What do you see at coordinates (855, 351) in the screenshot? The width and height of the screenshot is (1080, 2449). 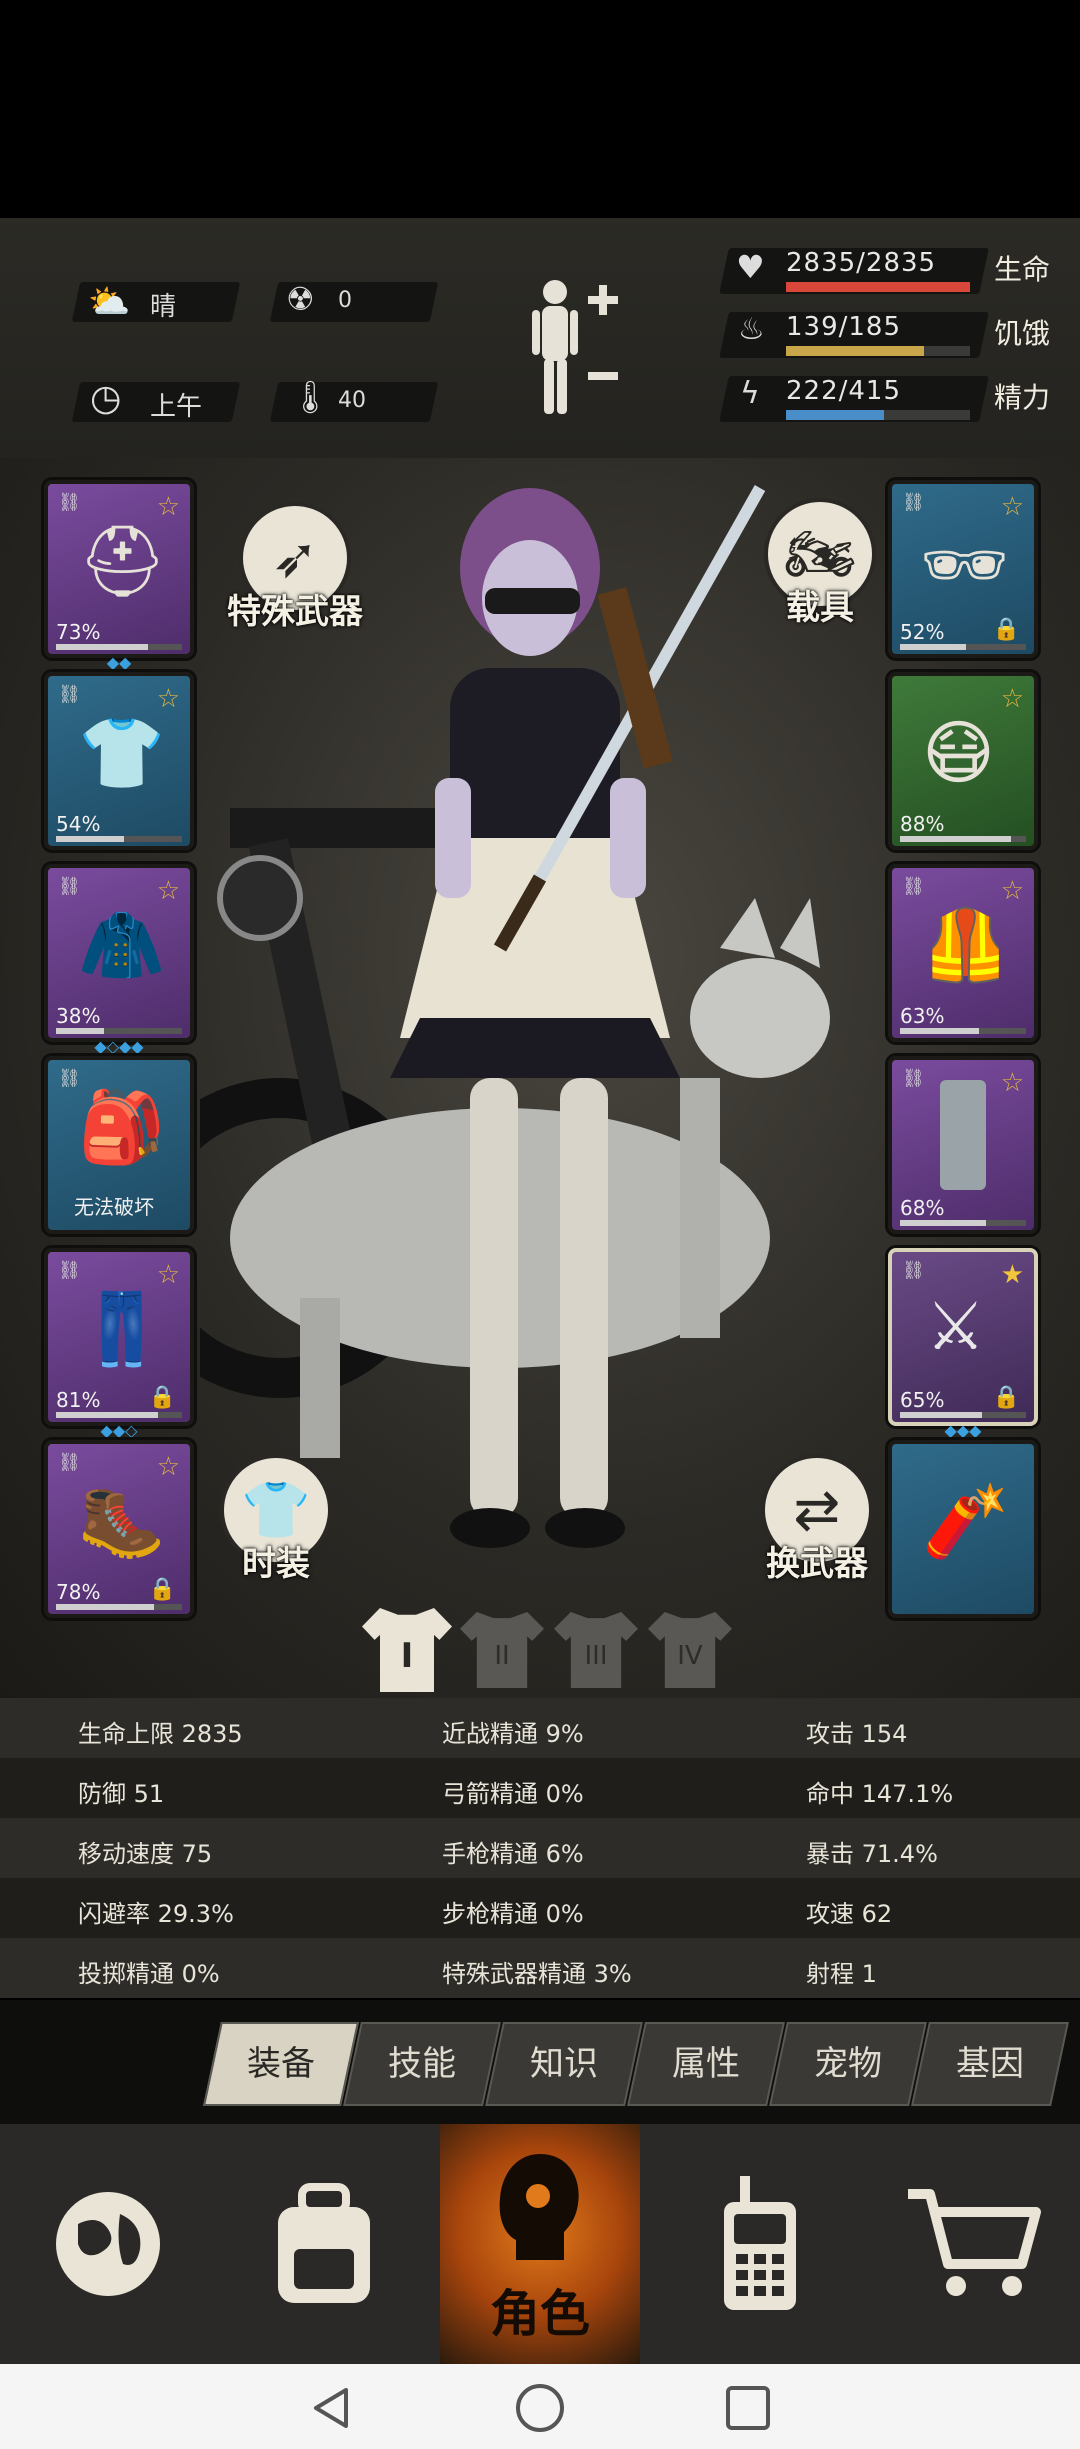 I see `hunger-bar-fill` at bounding box center [855, 351].